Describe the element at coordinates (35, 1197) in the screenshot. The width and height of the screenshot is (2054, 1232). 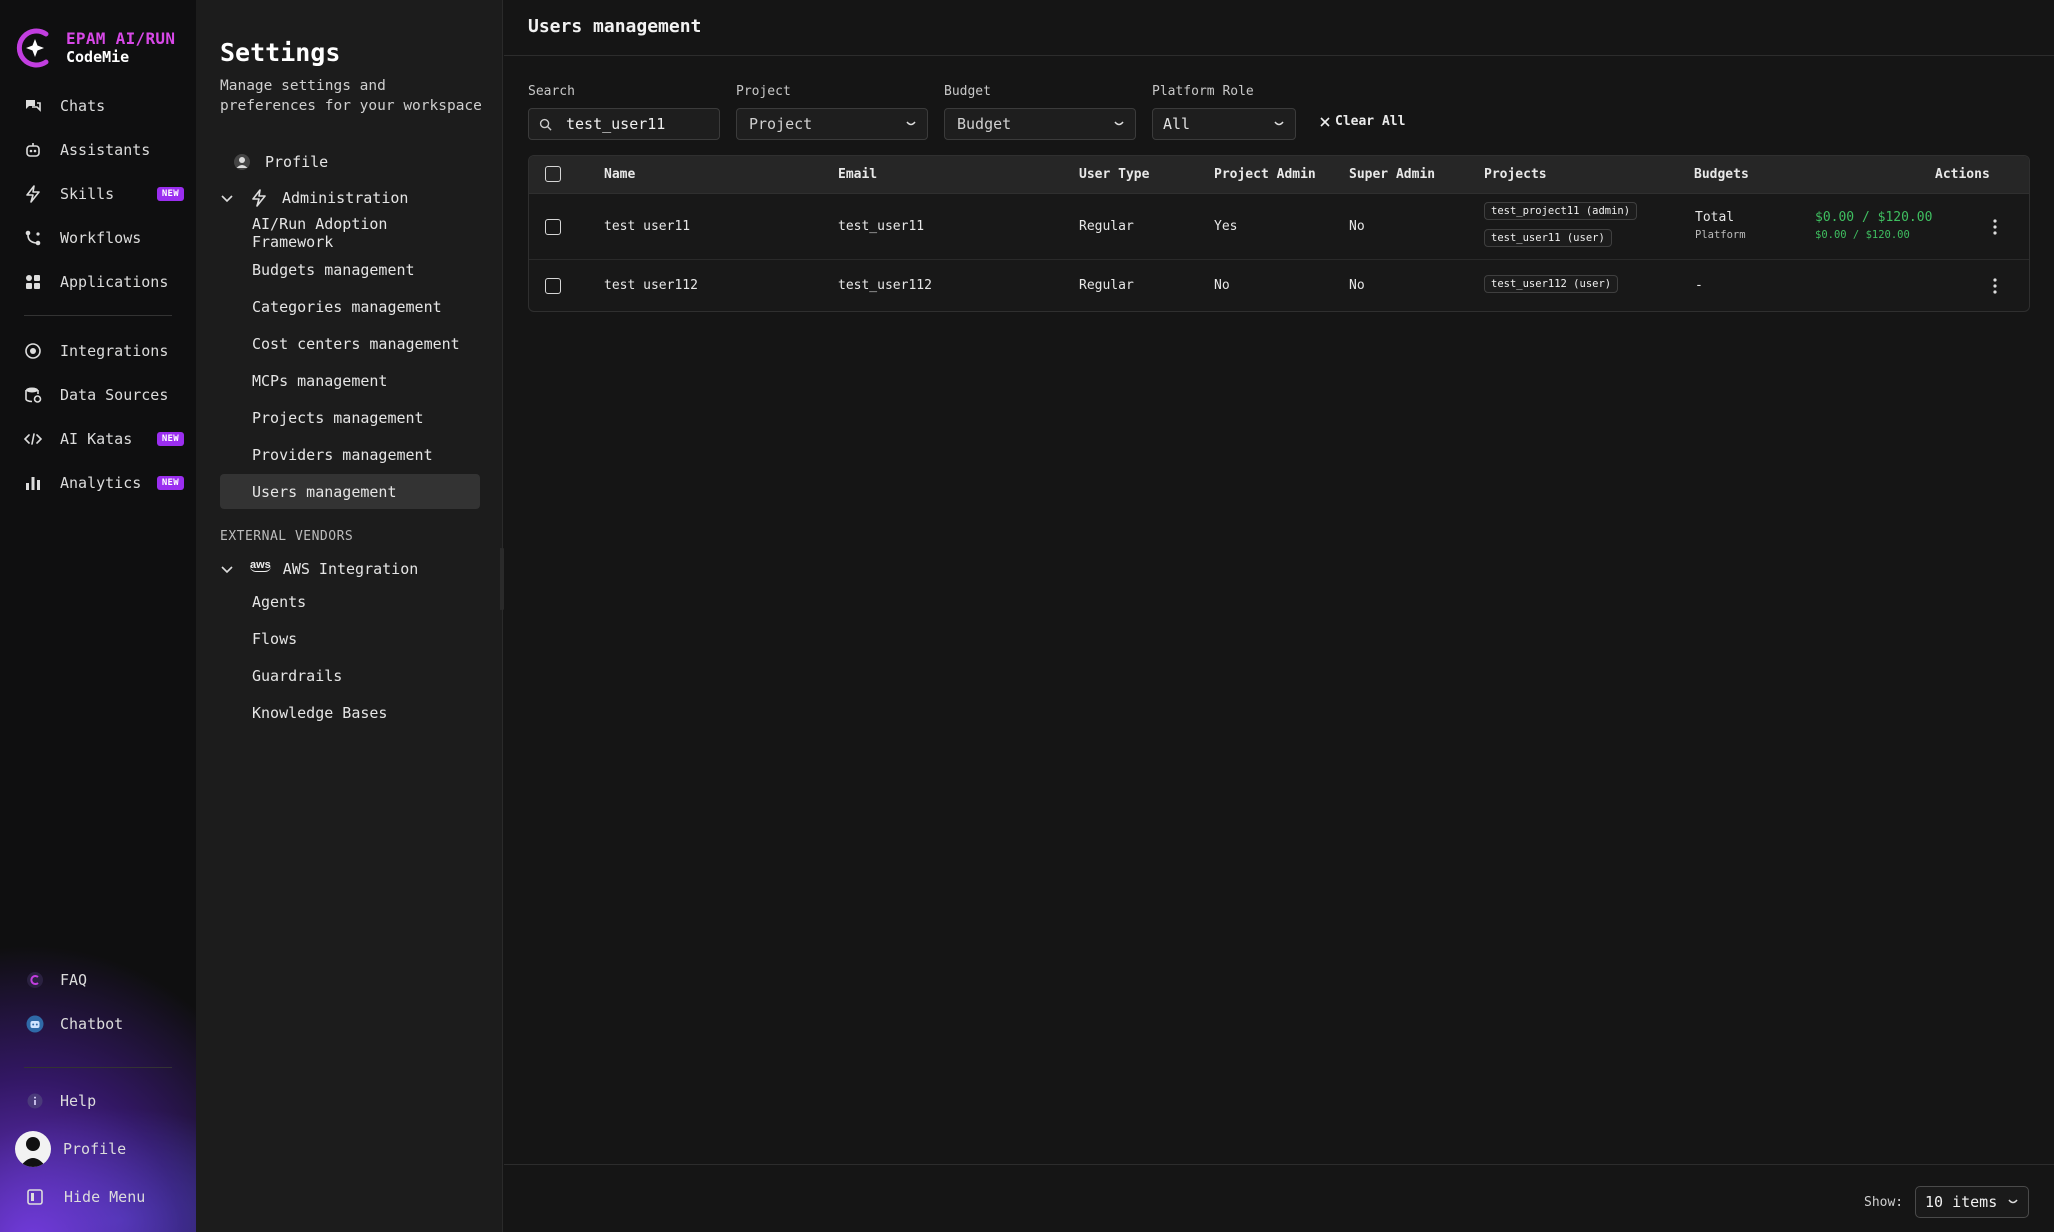
I see `hide-menu-icon` at that location.